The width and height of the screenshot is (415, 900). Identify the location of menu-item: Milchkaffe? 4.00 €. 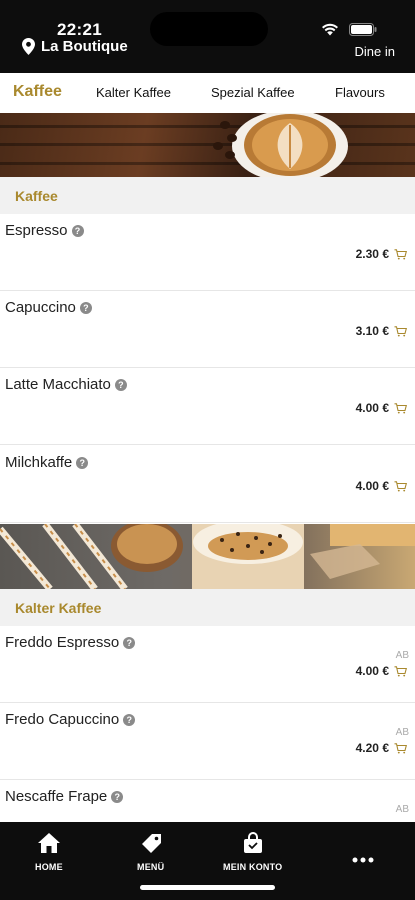
(207, 484).